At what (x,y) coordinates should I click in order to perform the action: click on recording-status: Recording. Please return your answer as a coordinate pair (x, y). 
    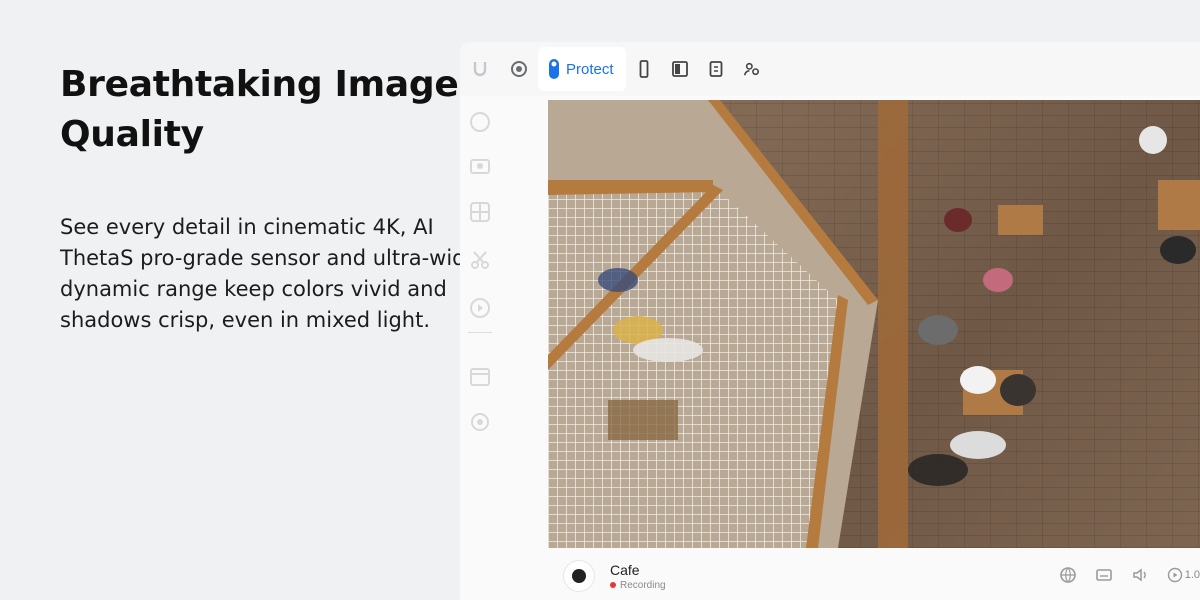
    Looking at the image, I should click on (638, 585).